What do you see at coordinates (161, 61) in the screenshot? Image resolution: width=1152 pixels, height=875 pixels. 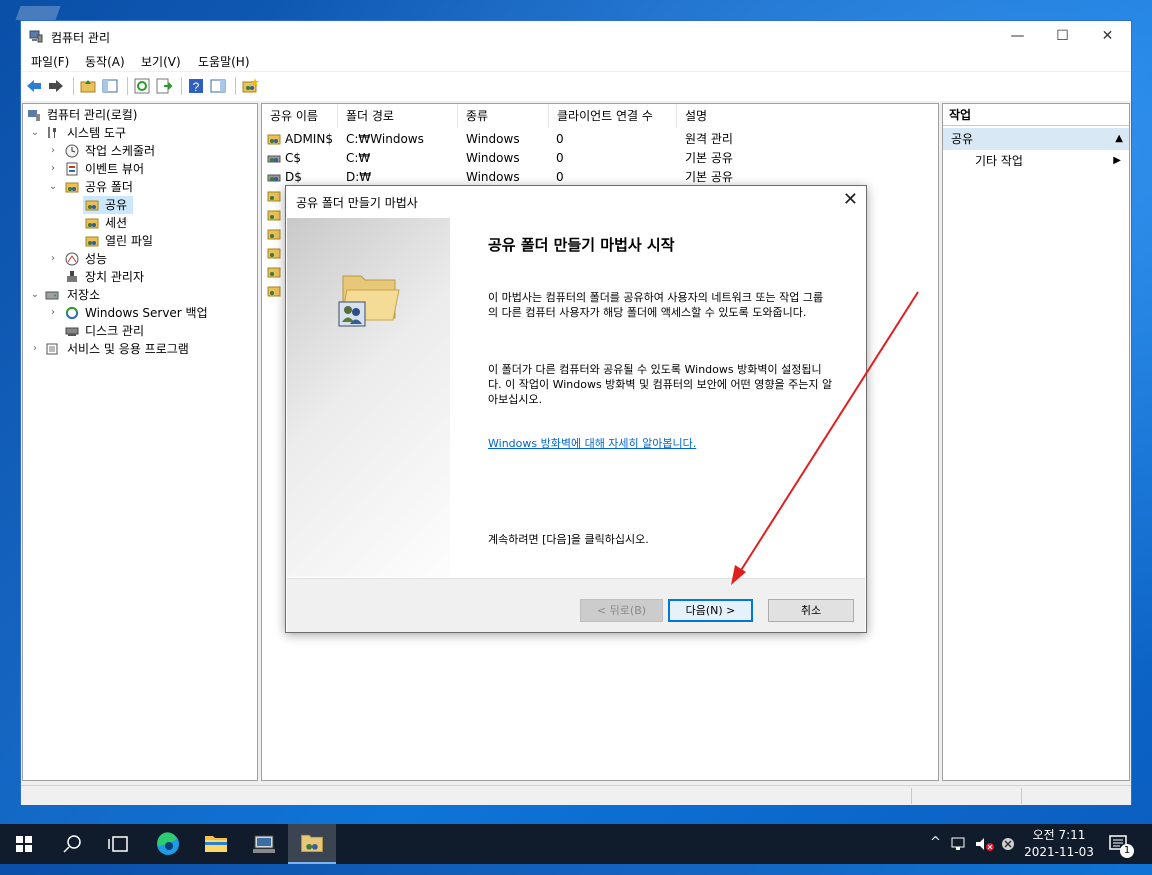 I see `menu-view: 보기(V)` at bounding box center [161, 61].